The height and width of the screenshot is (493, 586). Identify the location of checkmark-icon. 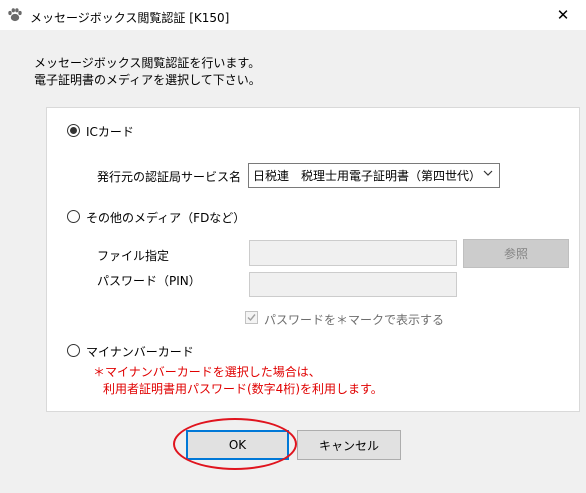
(251, 318).